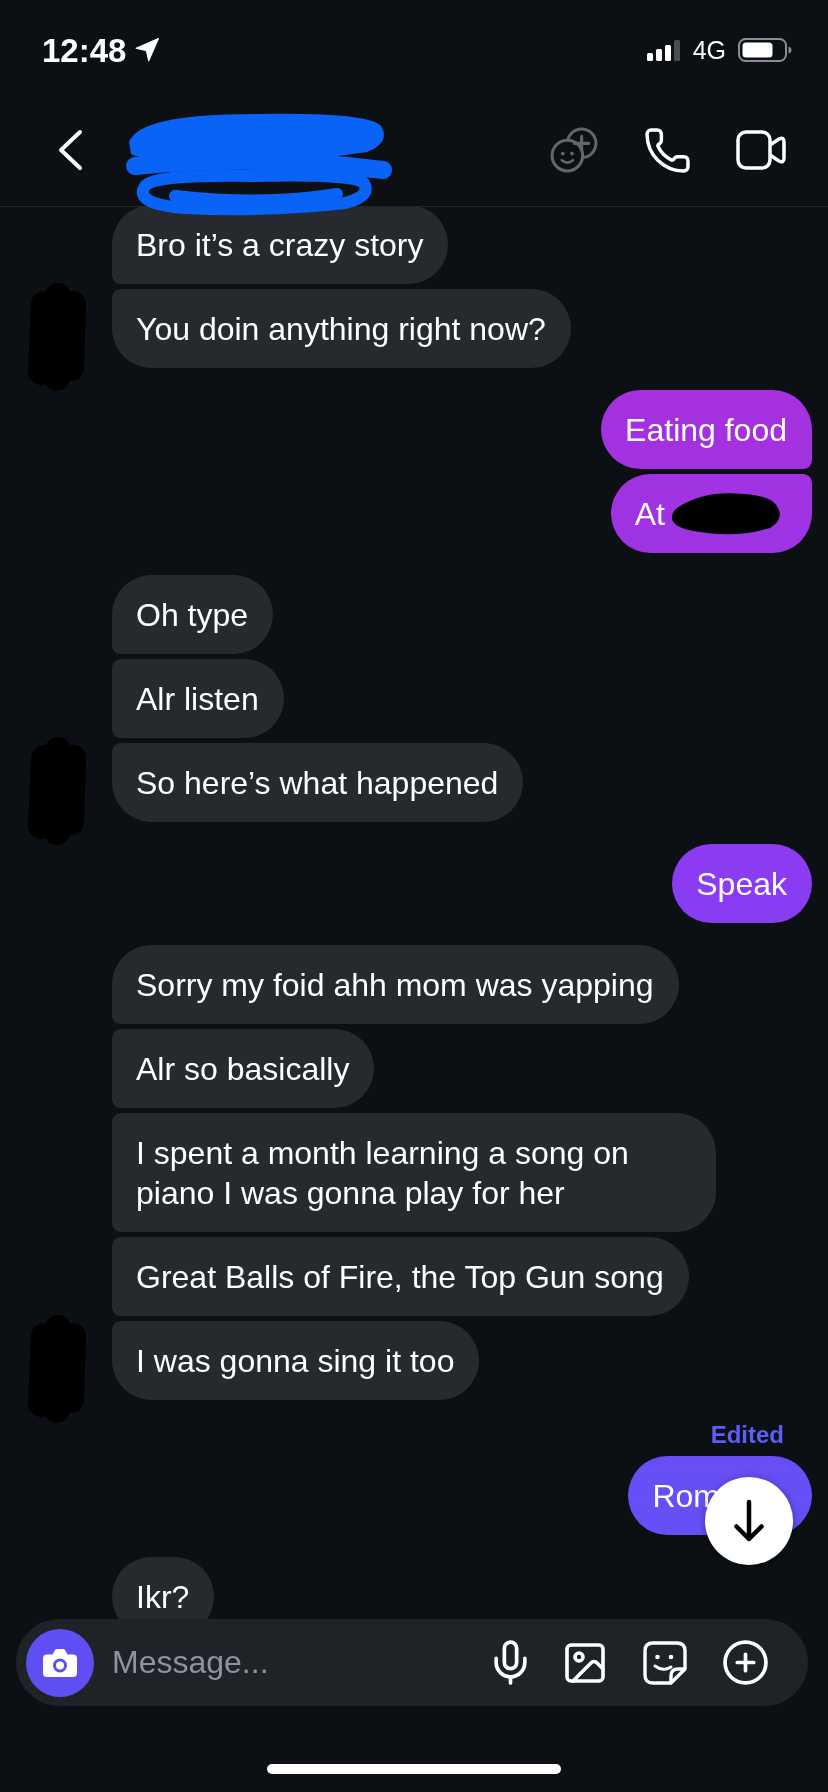 The width and height of the screenshot is (828, 1792). I want to click on microphone-icon, so click(510, 1662).